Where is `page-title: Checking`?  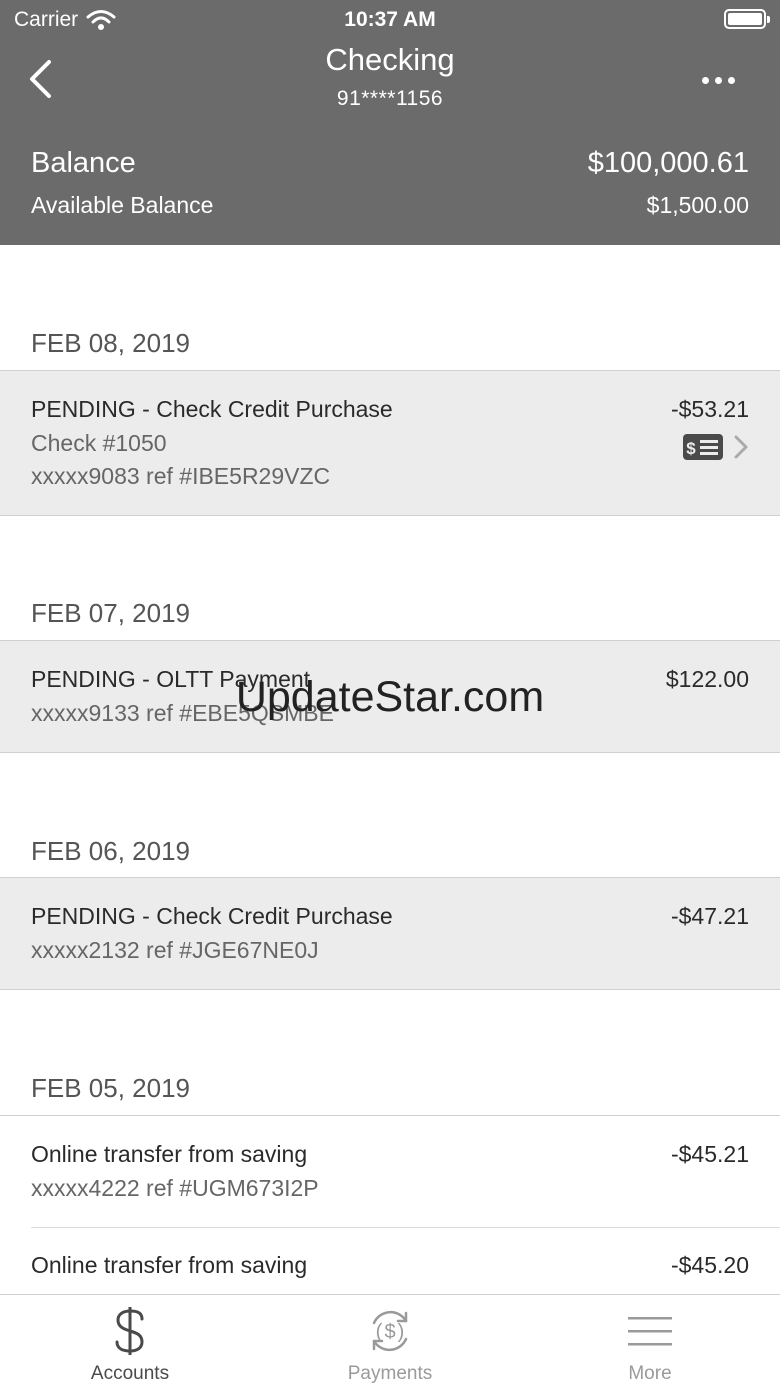 page-title: Checking is located at coordinates (390, 59).